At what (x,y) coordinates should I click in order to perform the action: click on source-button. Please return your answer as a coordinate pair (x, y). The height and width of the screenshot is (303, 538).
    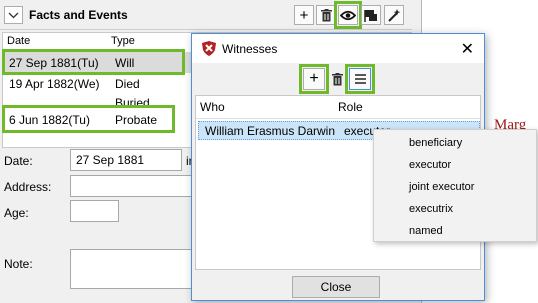
    Looking at the image, I should click on (371, 15).